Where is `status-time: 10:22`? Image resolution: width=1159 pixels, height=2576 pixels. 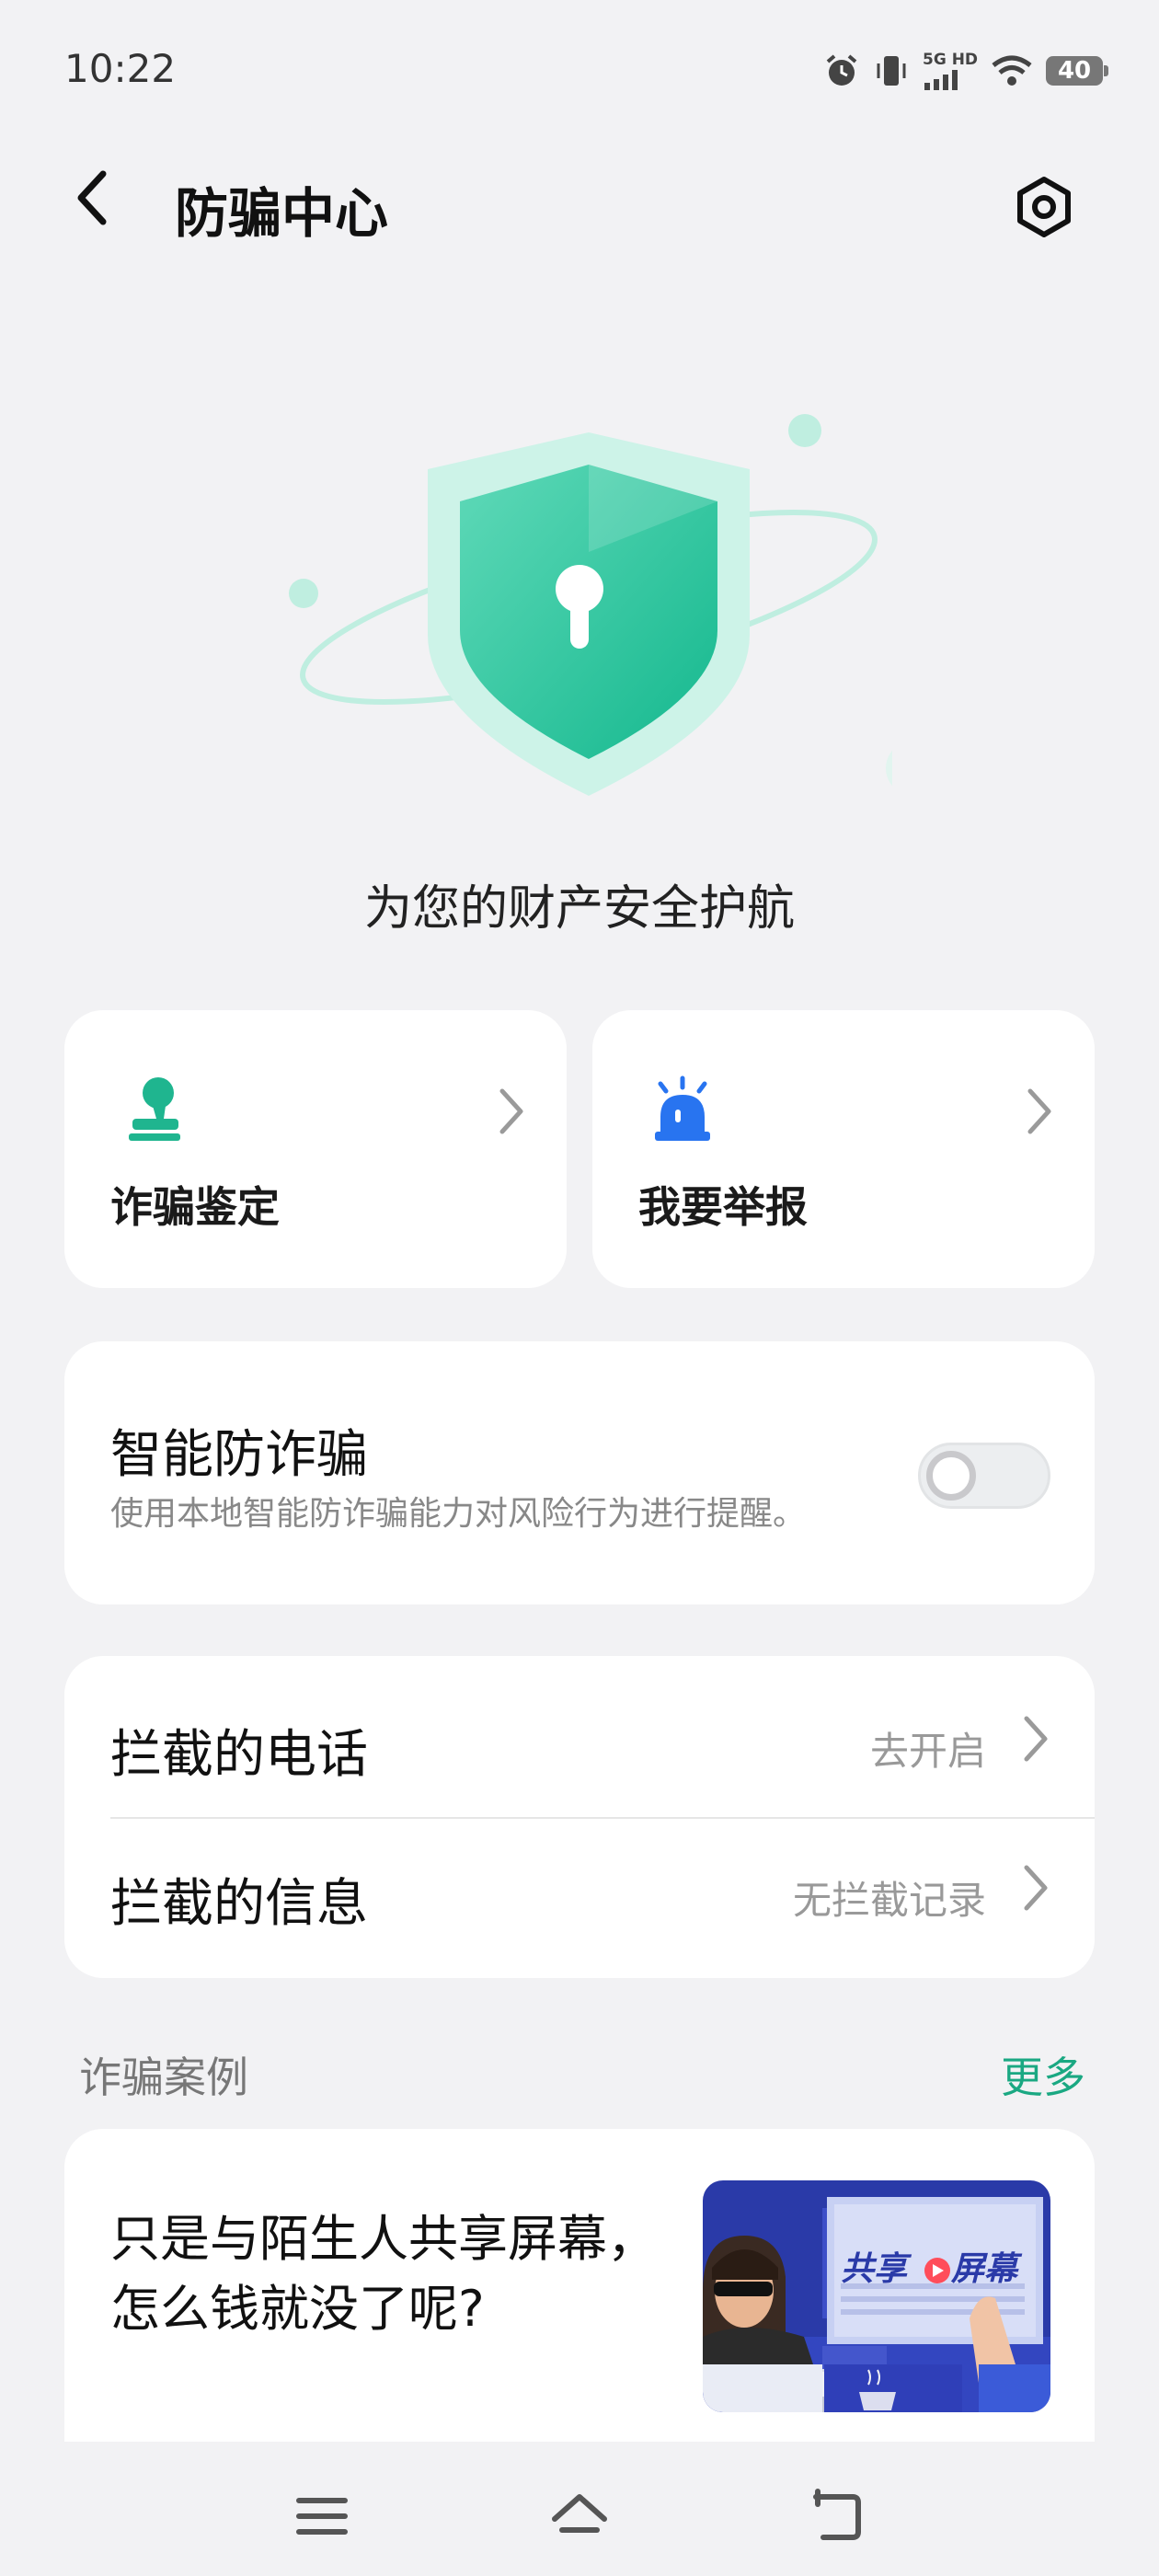
status-time: 10:22 is located at coordinates (120, 68).